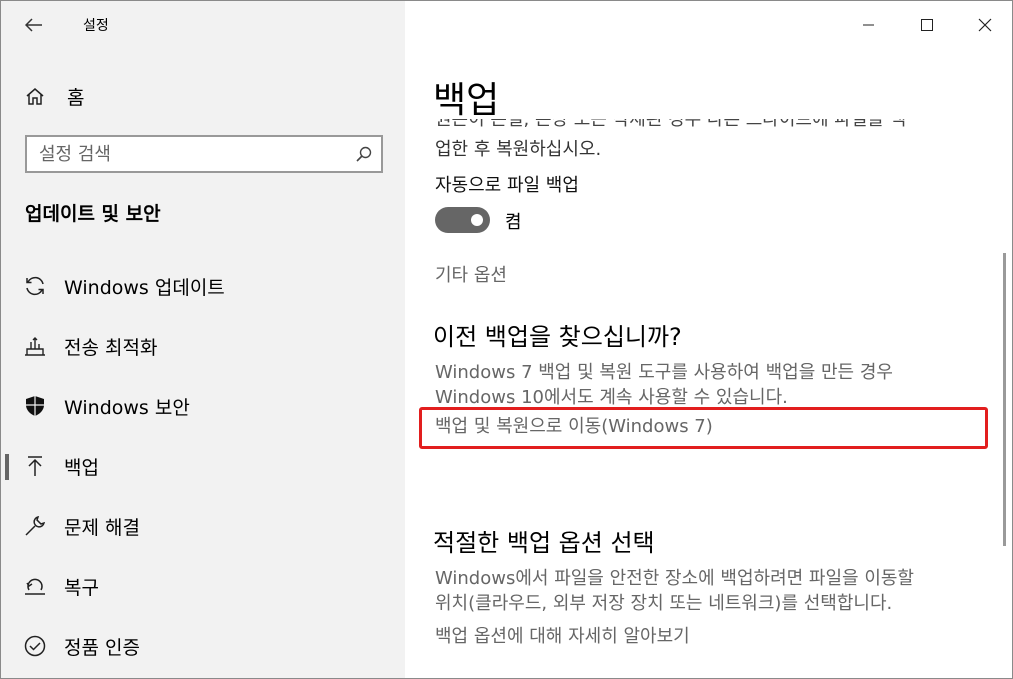 The width and height of the screenshot is (1013, 679). Describe the element at coordinates (35, 346) in the screenshot. I see `delivery-optimization-icon` at that location.